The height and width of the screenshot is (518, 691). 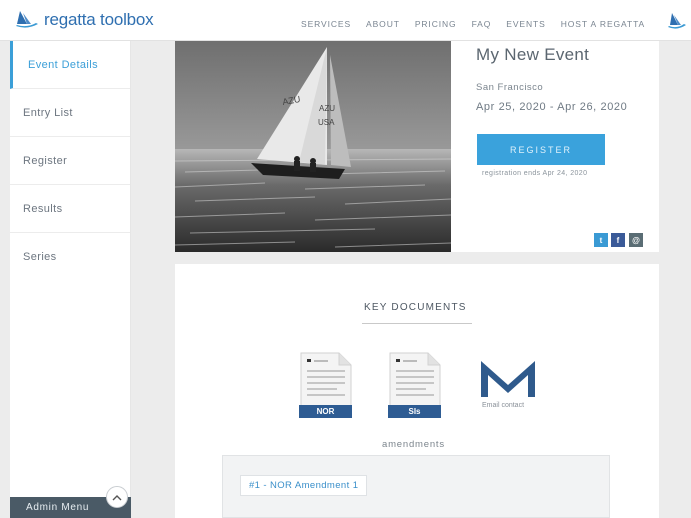 I want to click on event-title: My New Event, so click(x=533, y=54).